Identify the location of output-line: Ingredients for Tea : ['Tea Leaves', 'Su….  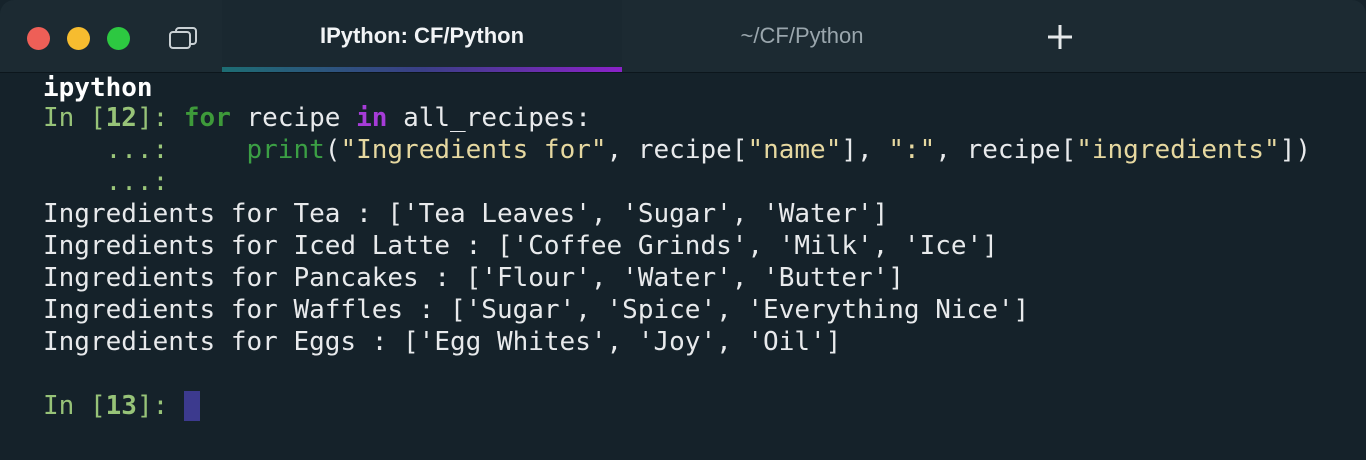
(466, 214).